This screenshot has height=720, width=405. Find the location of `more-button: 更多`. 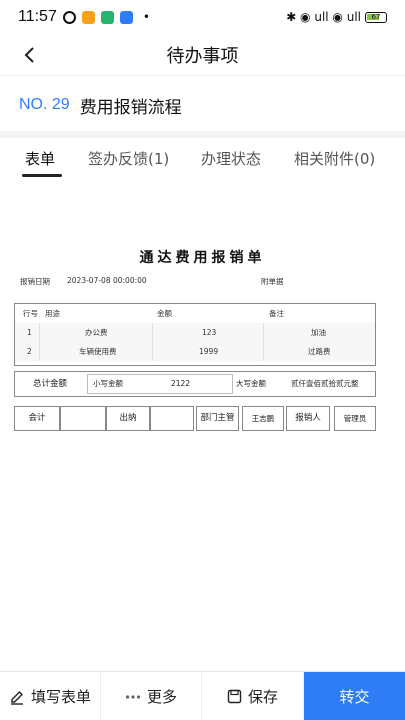

more-button: 更多 is located at coordinates (151, 696).